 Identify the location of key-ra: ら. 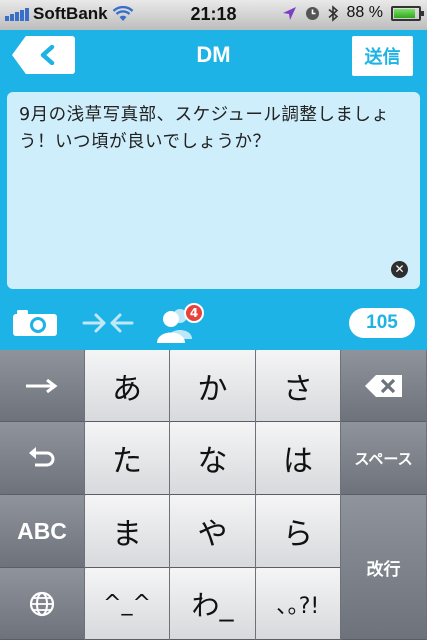
(298, 531).